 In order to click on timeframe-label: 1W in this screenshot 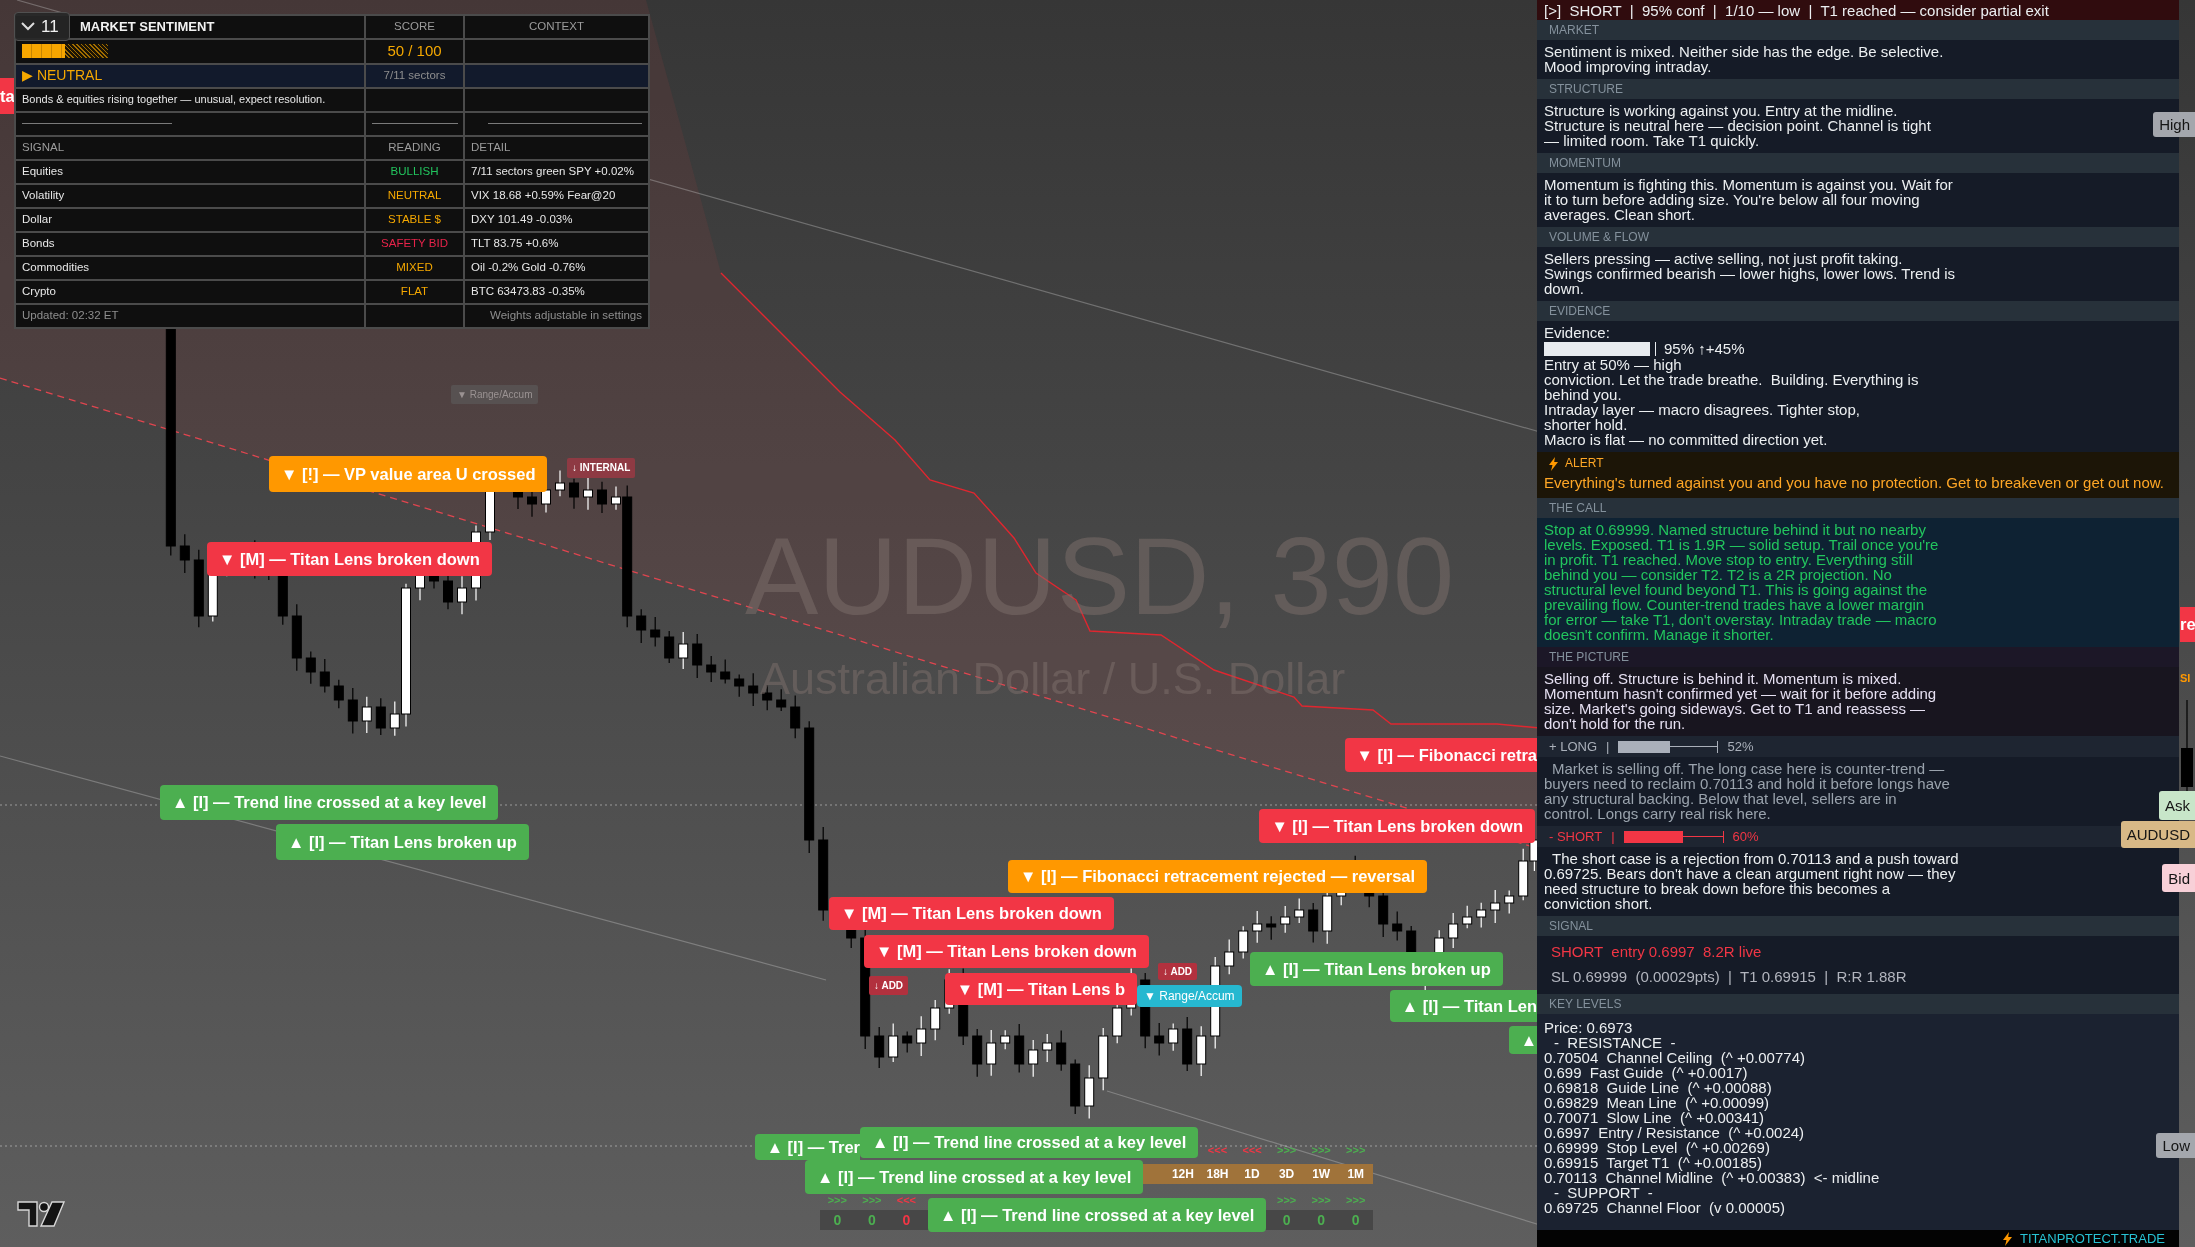, I will do `click(1321, 1174)`.